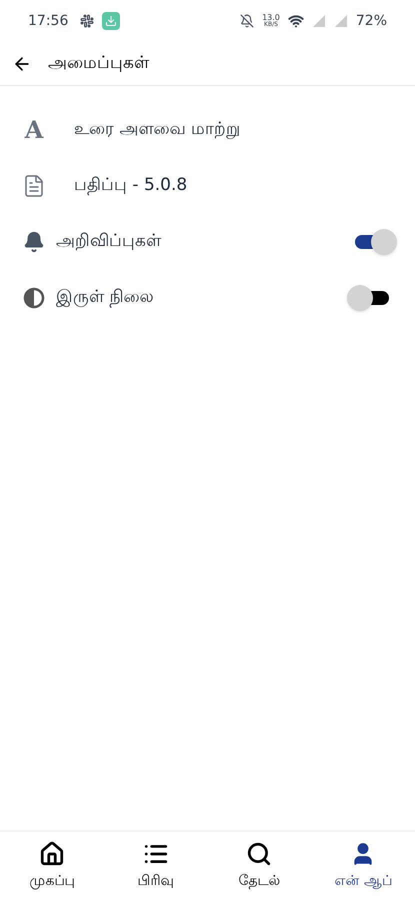 The height and width of the screenshot is (900, 415). I want to click on settings-label: அறிவிப்புகள், so click(108, 242).